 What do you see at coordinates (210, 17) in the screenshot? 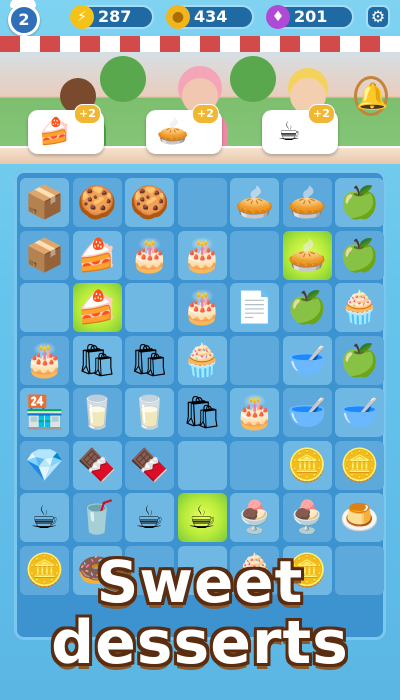
I see `coin-counter: ● 434` at bounding box center [210, 17].